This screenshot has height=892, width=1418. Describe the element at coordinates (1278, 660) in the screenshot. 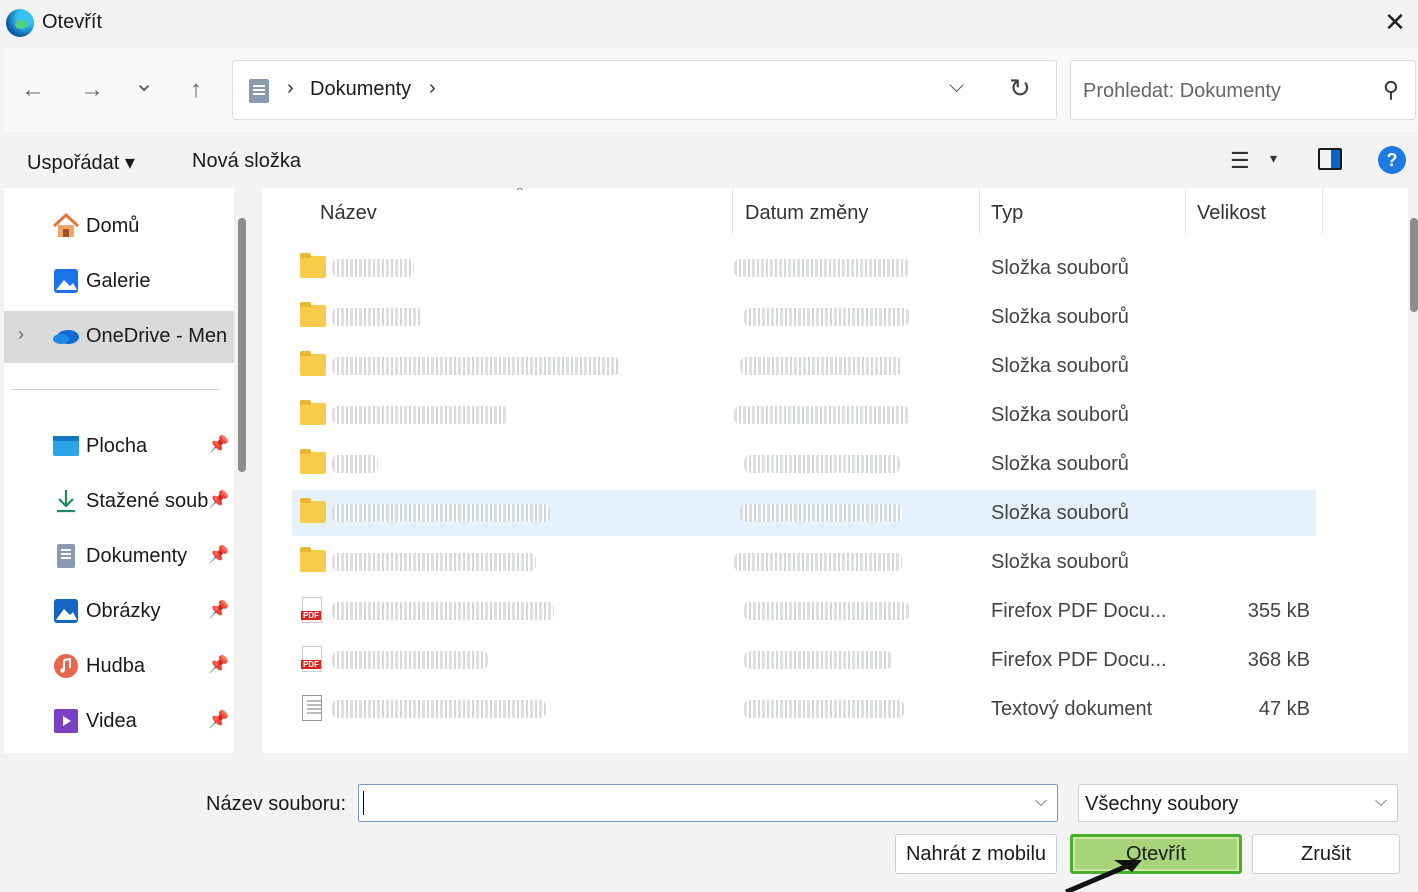

I see `file-size: 368 kB` at that location.